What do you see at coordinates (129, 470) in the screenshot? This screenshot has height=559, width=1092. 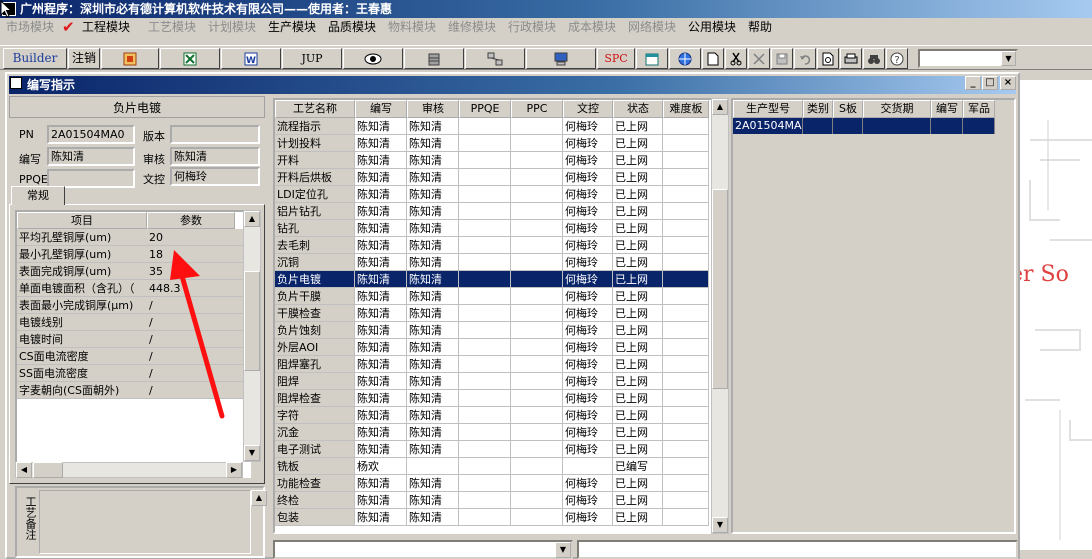 I see `param-hscrollbar: ◀ ▶` at bounding box center [129, 470].